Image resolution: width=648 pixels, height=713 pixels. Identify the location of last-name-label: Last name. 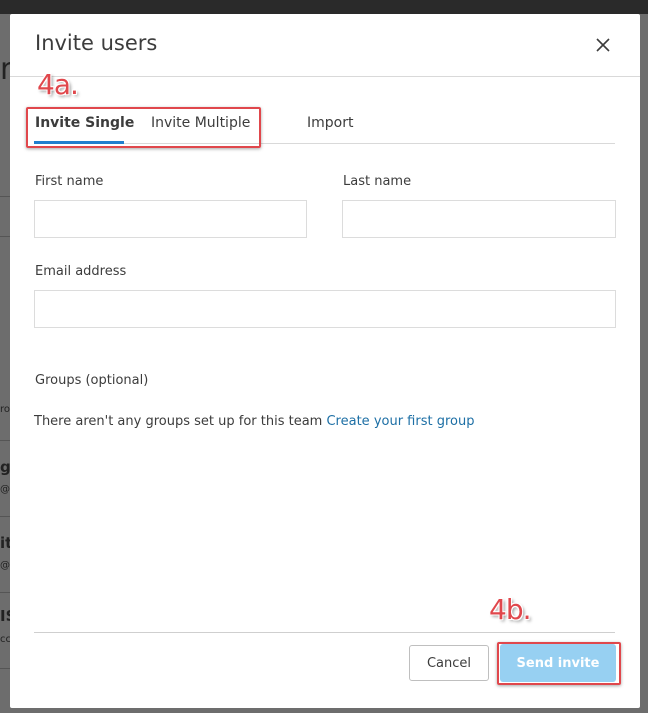
(377, 181).